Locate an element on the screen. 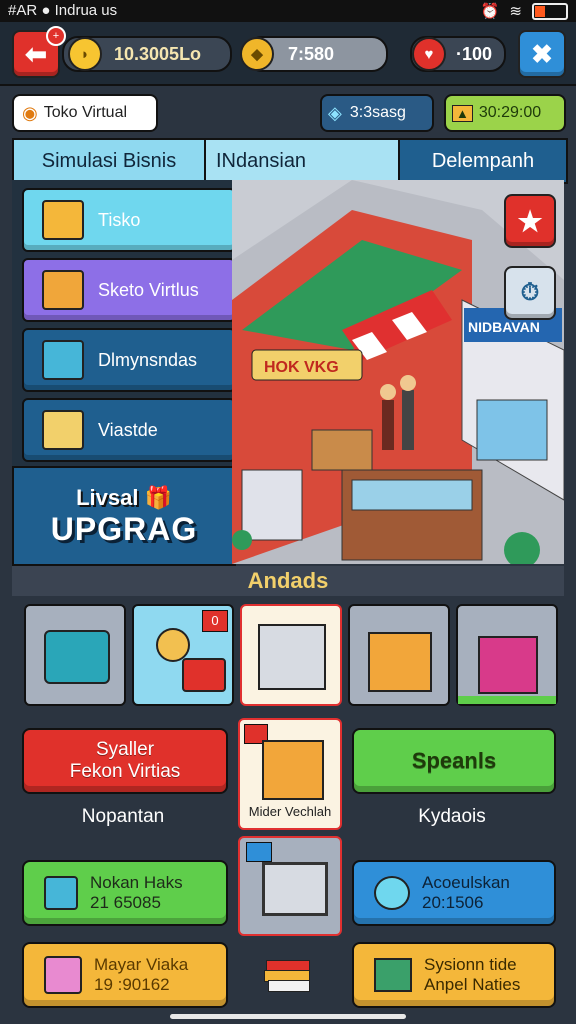 The image size is (576, 1024). tab-indansian: INdansian is located at coordinates (303, 161).